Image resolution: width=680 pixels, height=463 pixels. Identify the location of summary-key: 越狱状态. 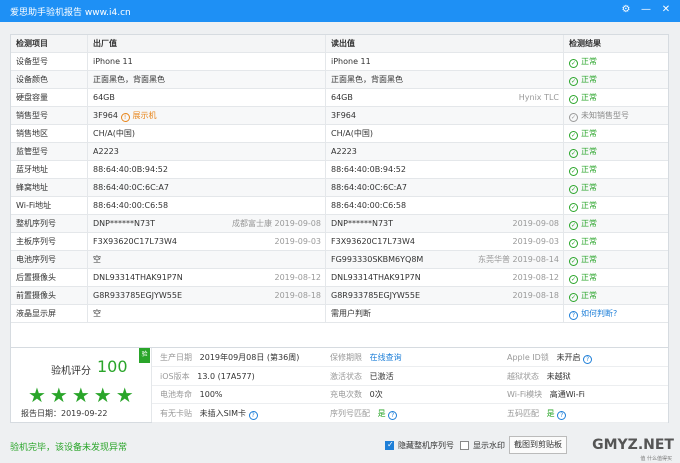
(523, 376).